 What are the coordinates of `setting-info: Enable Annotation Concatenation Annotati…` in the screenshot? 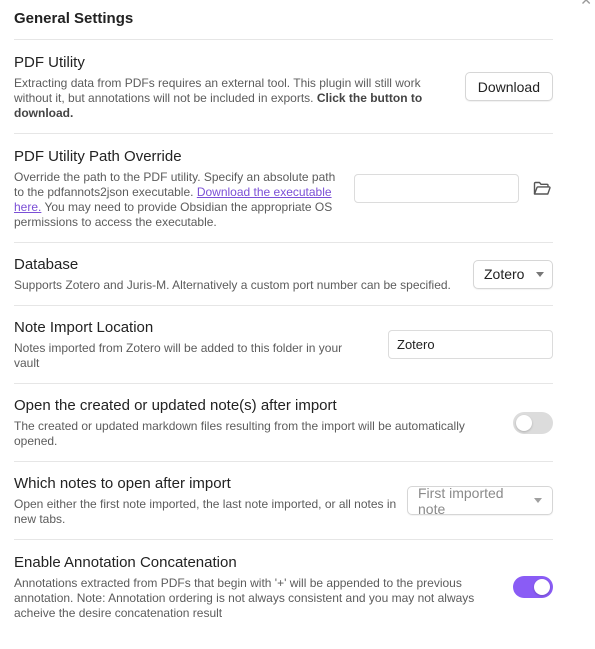 It's located at (249, 587).